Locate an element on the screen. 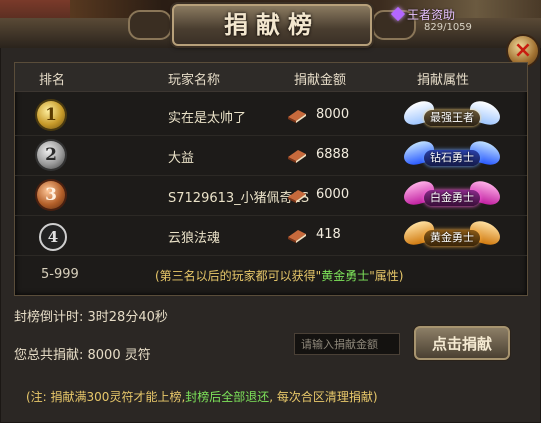 The image size is (541, 423). remaining-note-suffix: "属性) is located at coordinates (386, 276).